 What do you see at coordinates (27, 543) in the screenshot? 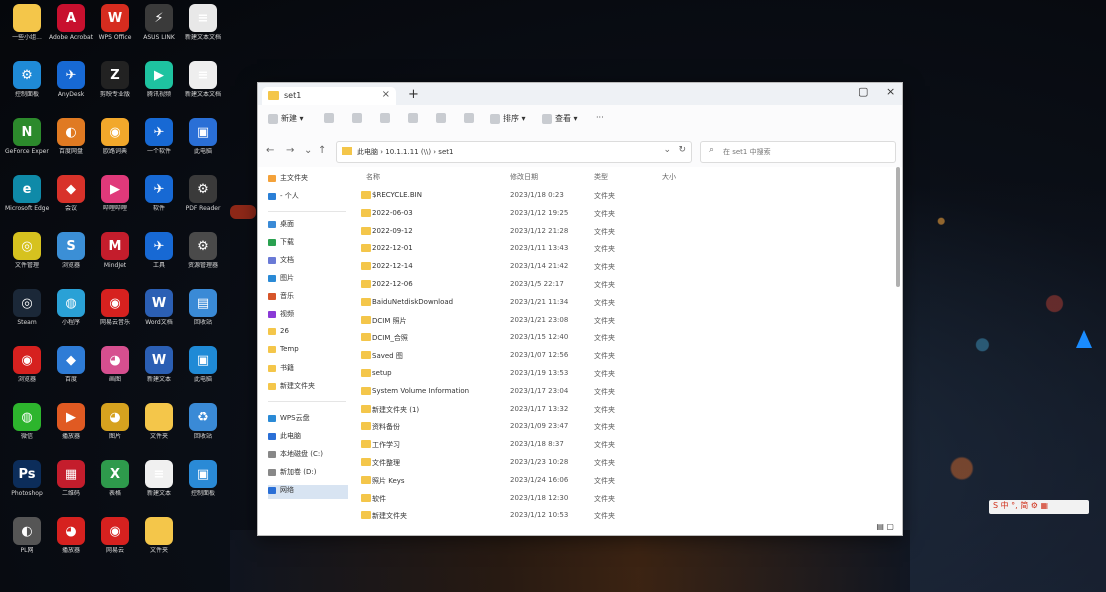
I see `desktop-icon: ◐ PL网` at bounding box center [27, 543].